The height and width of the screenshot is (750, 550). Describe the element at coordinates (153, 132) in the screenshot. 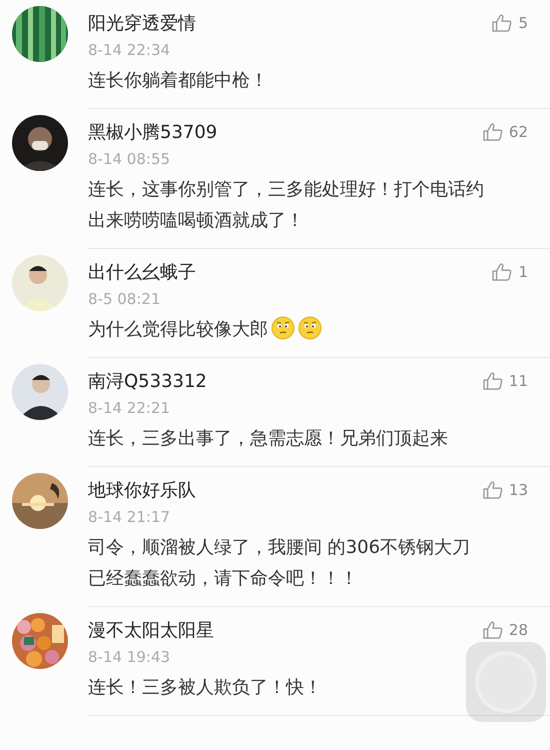

I see `user-name: 黑椒小腾53709` at that location.